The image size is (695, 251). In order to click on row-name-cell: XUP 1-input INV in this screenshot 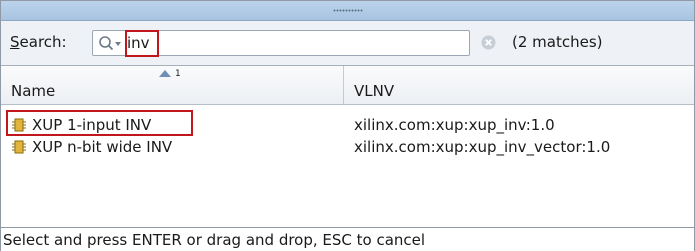, I will do `click(81, 125)`.